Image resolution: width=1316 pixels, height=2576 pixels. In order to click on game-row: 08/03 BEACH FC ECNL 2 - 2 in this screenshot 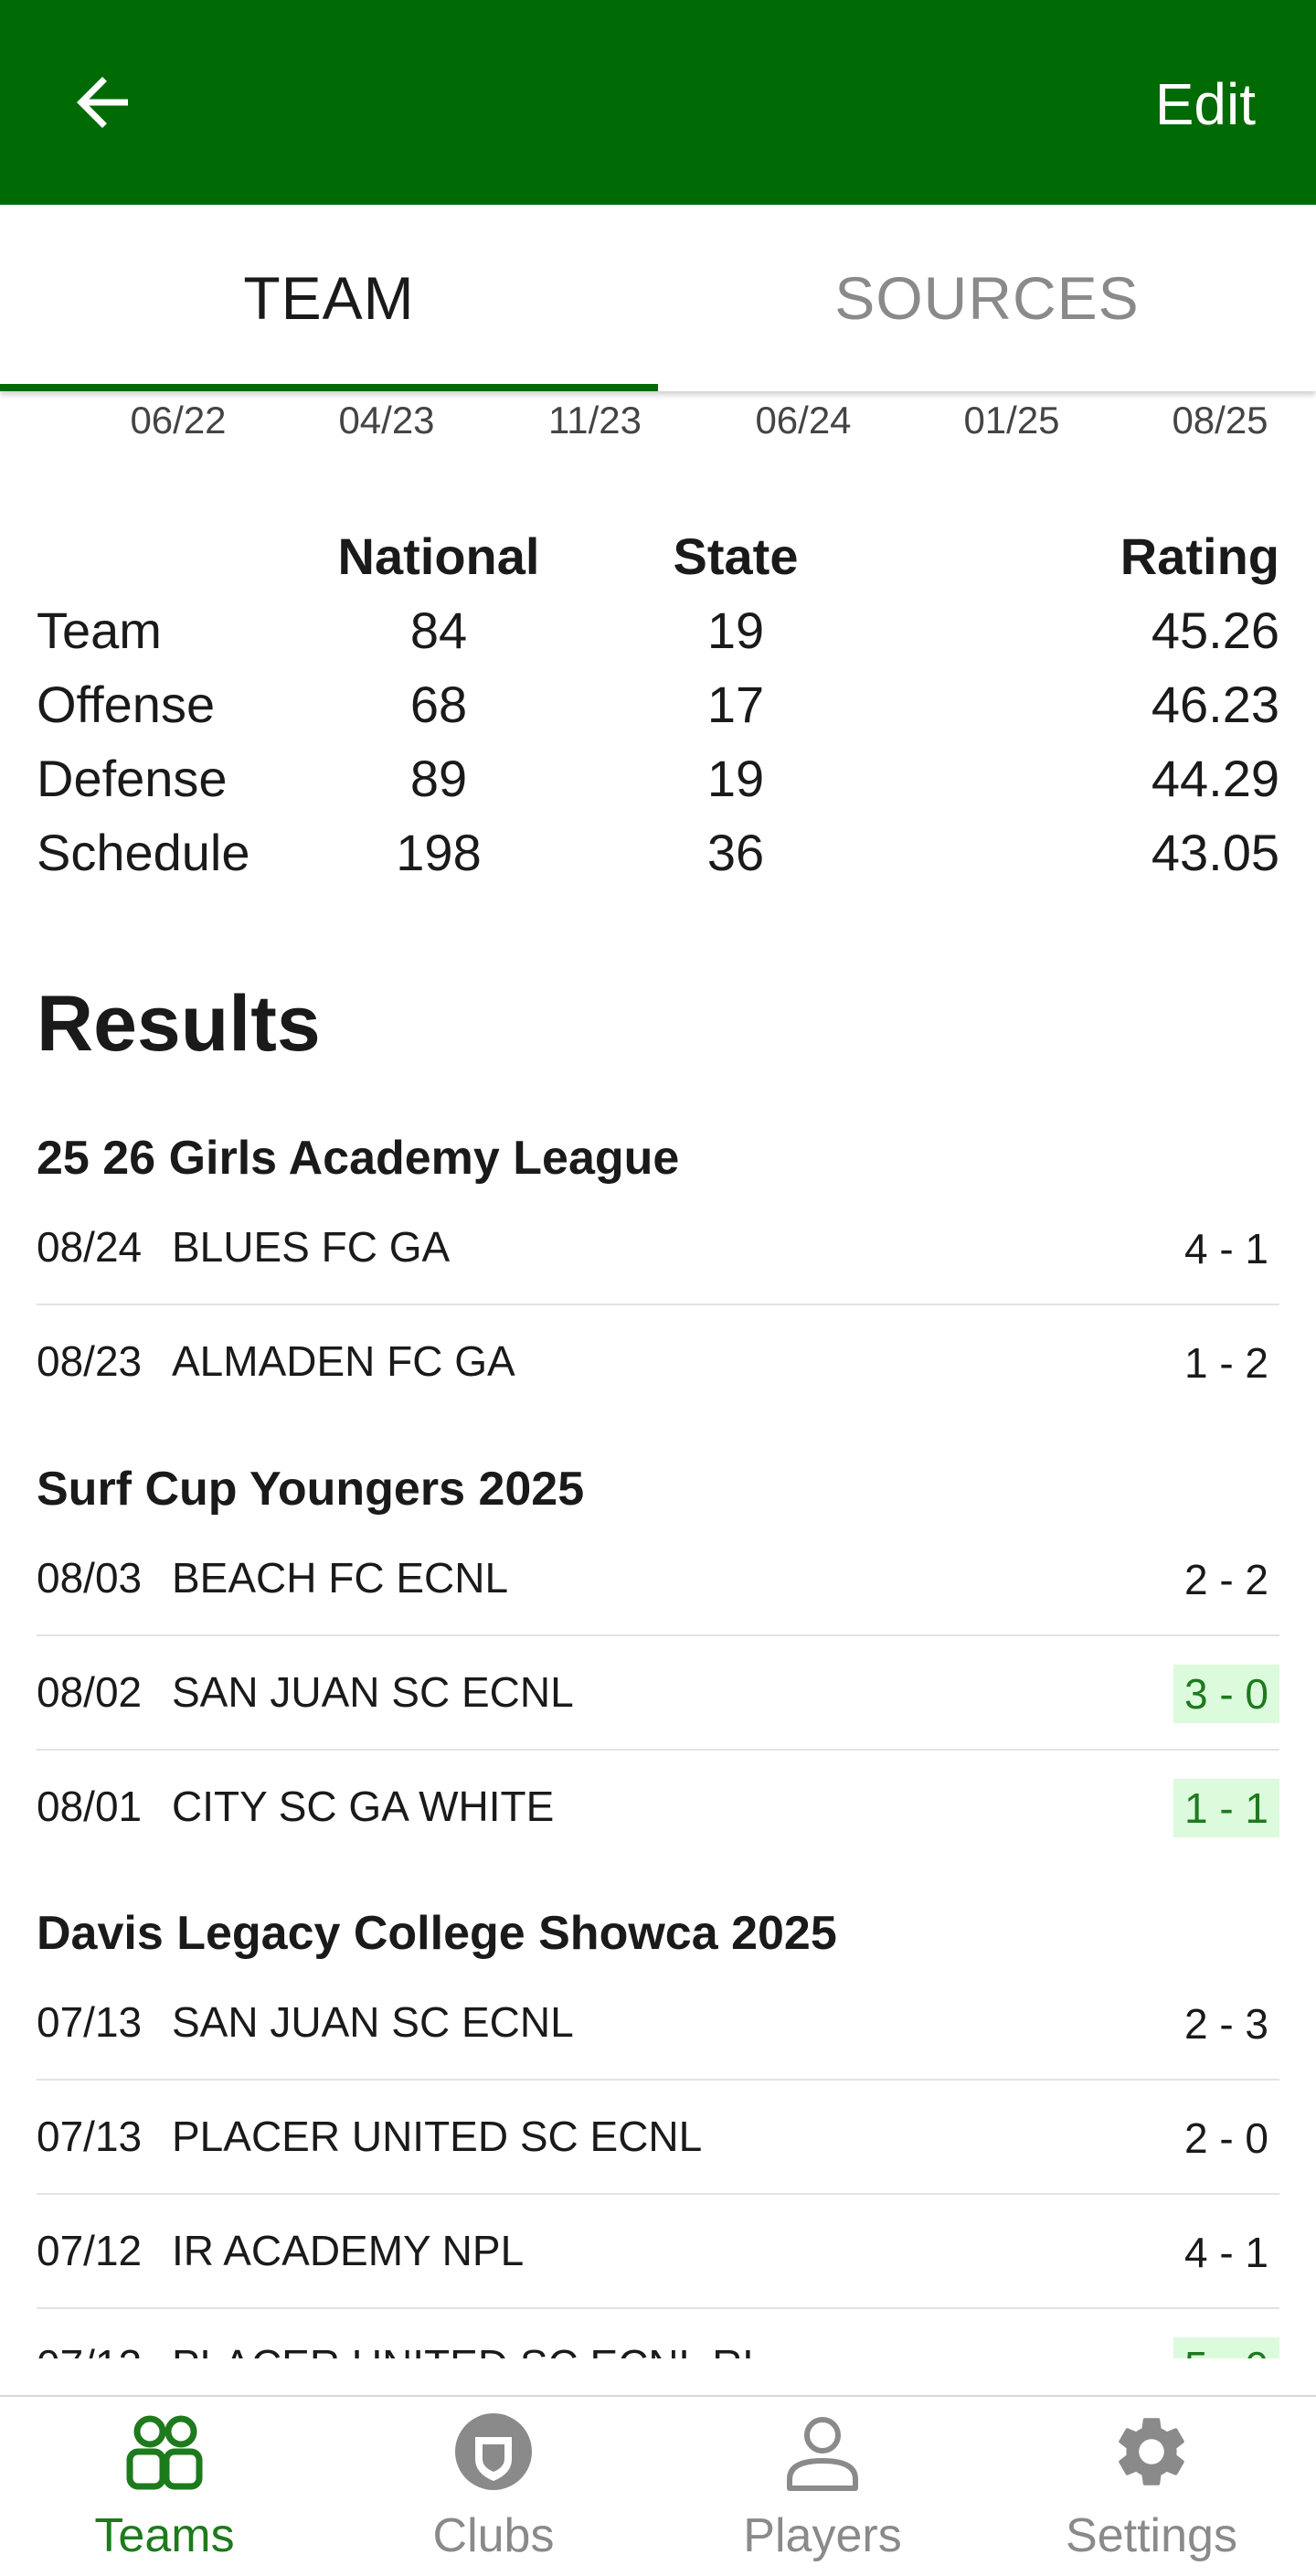, I will do `click(658, 1578)`.